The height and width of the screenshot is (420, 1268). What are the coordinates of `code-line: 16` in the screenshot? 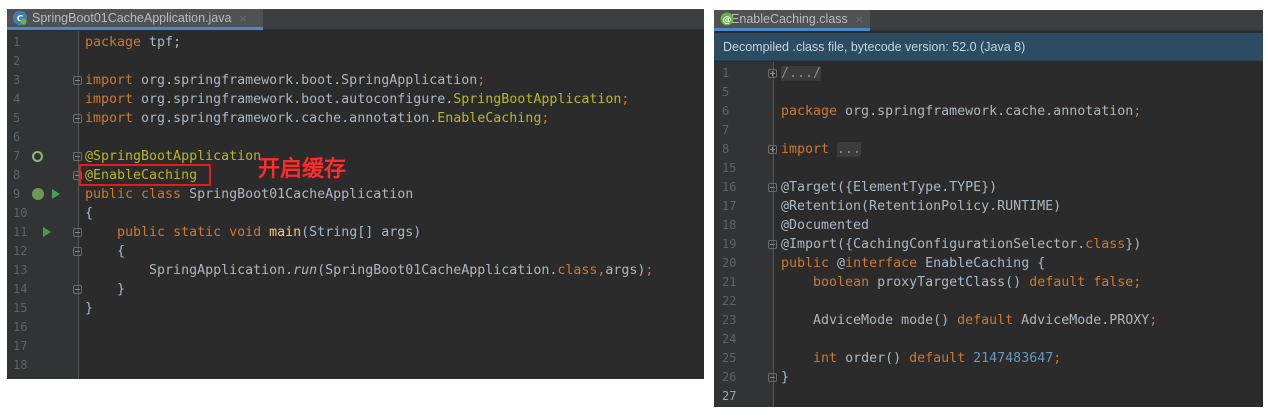 It's located at (355, 327).